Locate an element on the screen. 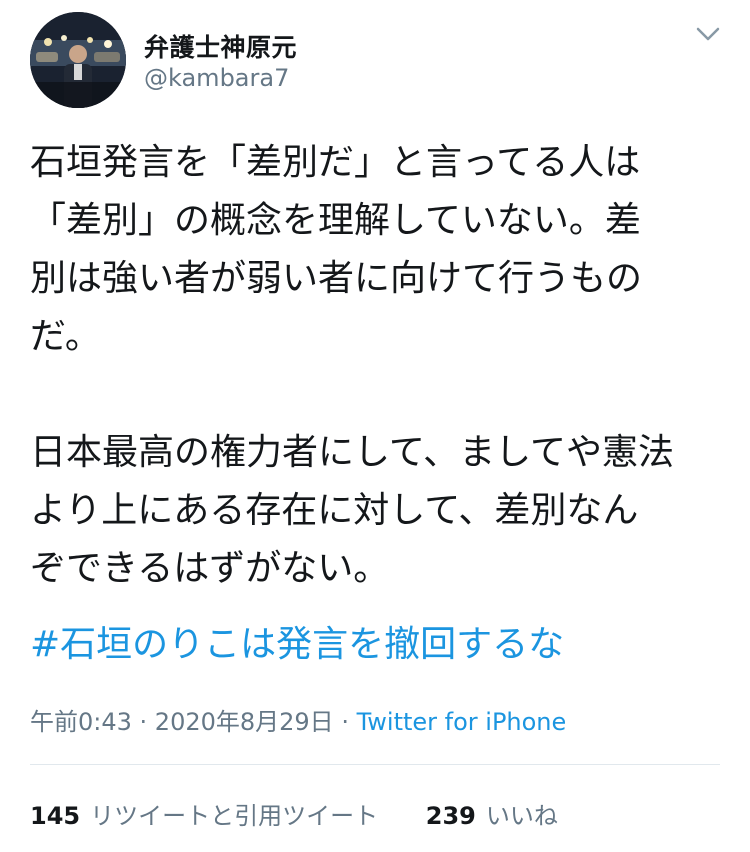 The height and width of the screenshot is (852, 750). author-avatar is located at coordinates (78, 60).